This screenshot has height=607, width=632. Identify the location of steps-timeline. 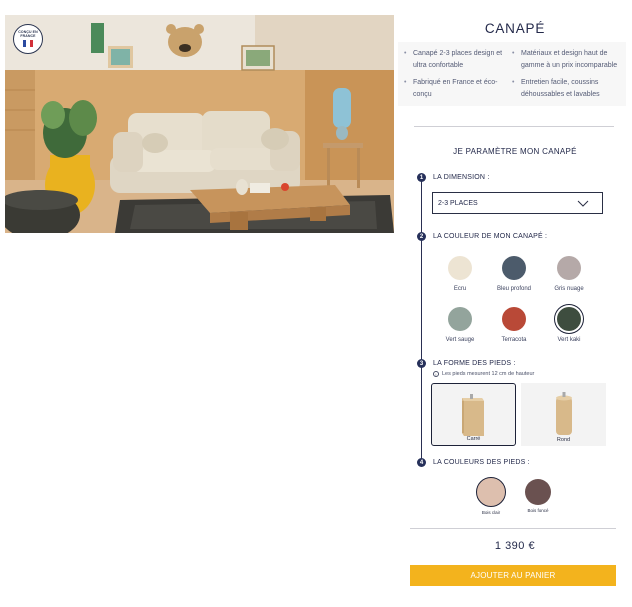
(421, 320).